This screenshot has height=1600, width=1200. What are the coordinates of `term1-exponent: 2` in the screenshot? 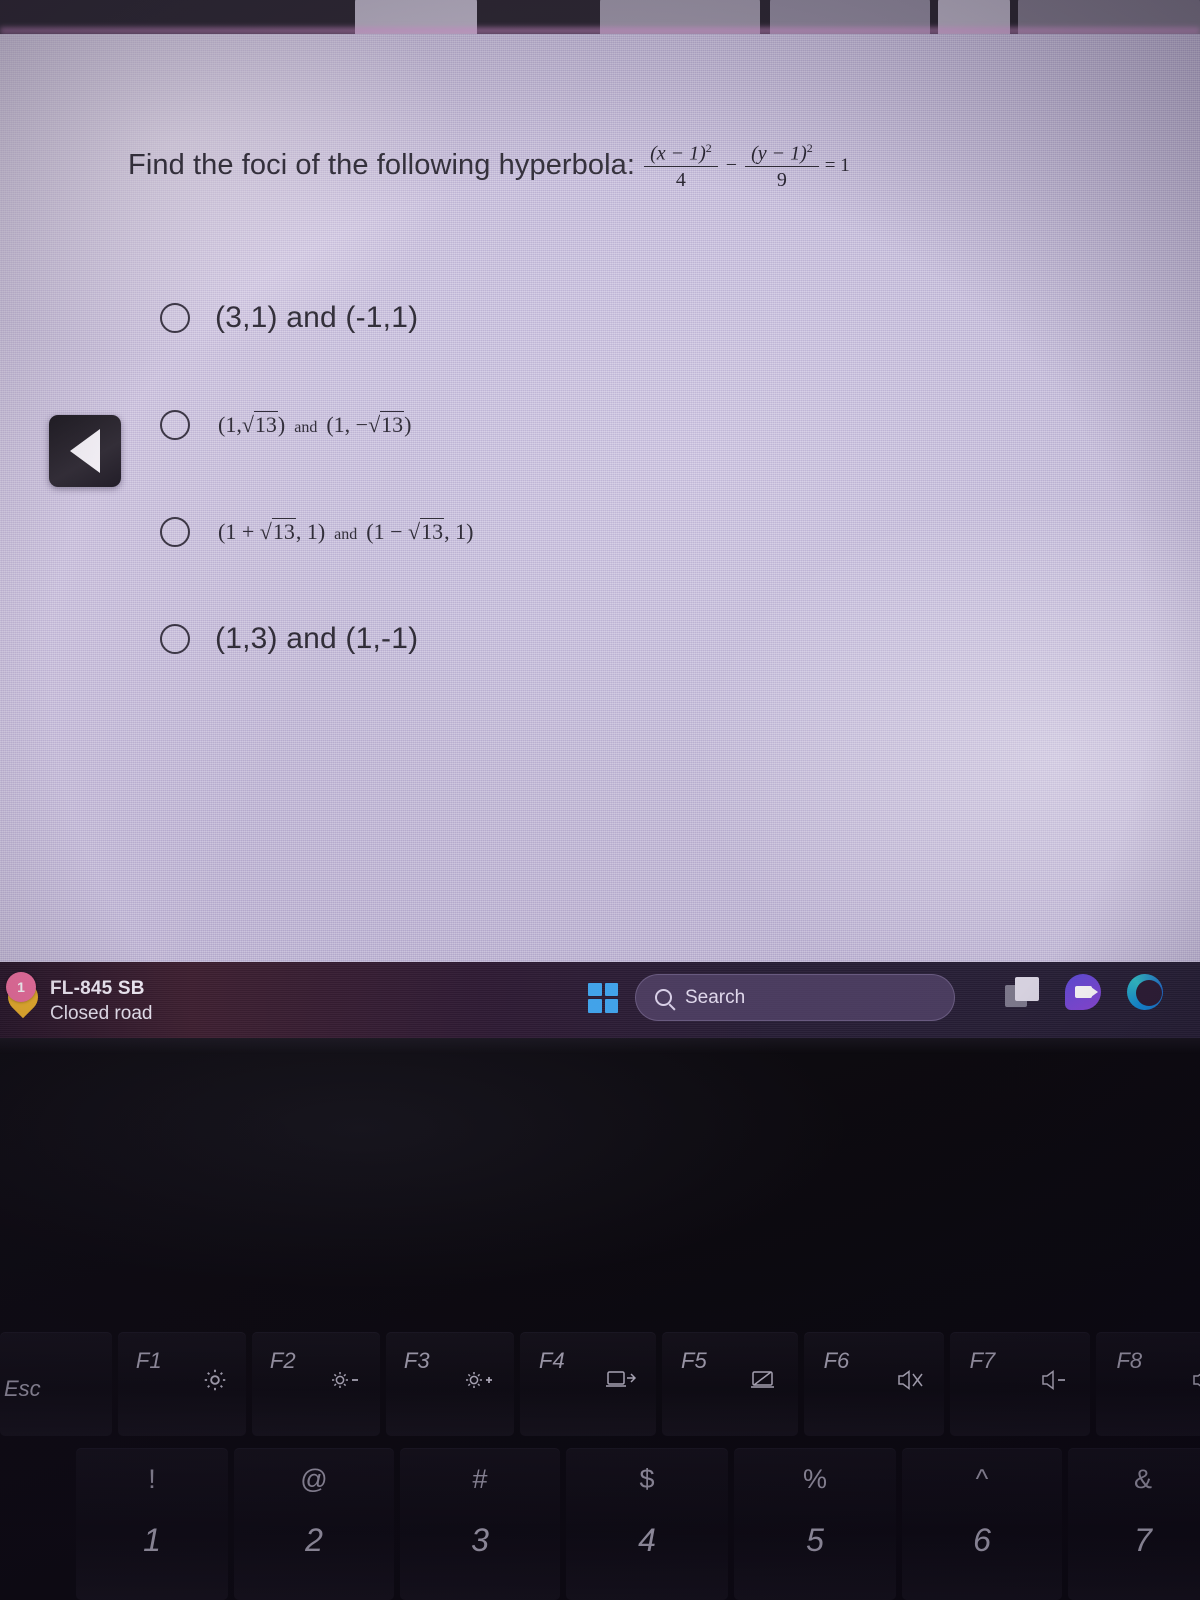 It's located at (708, 148).